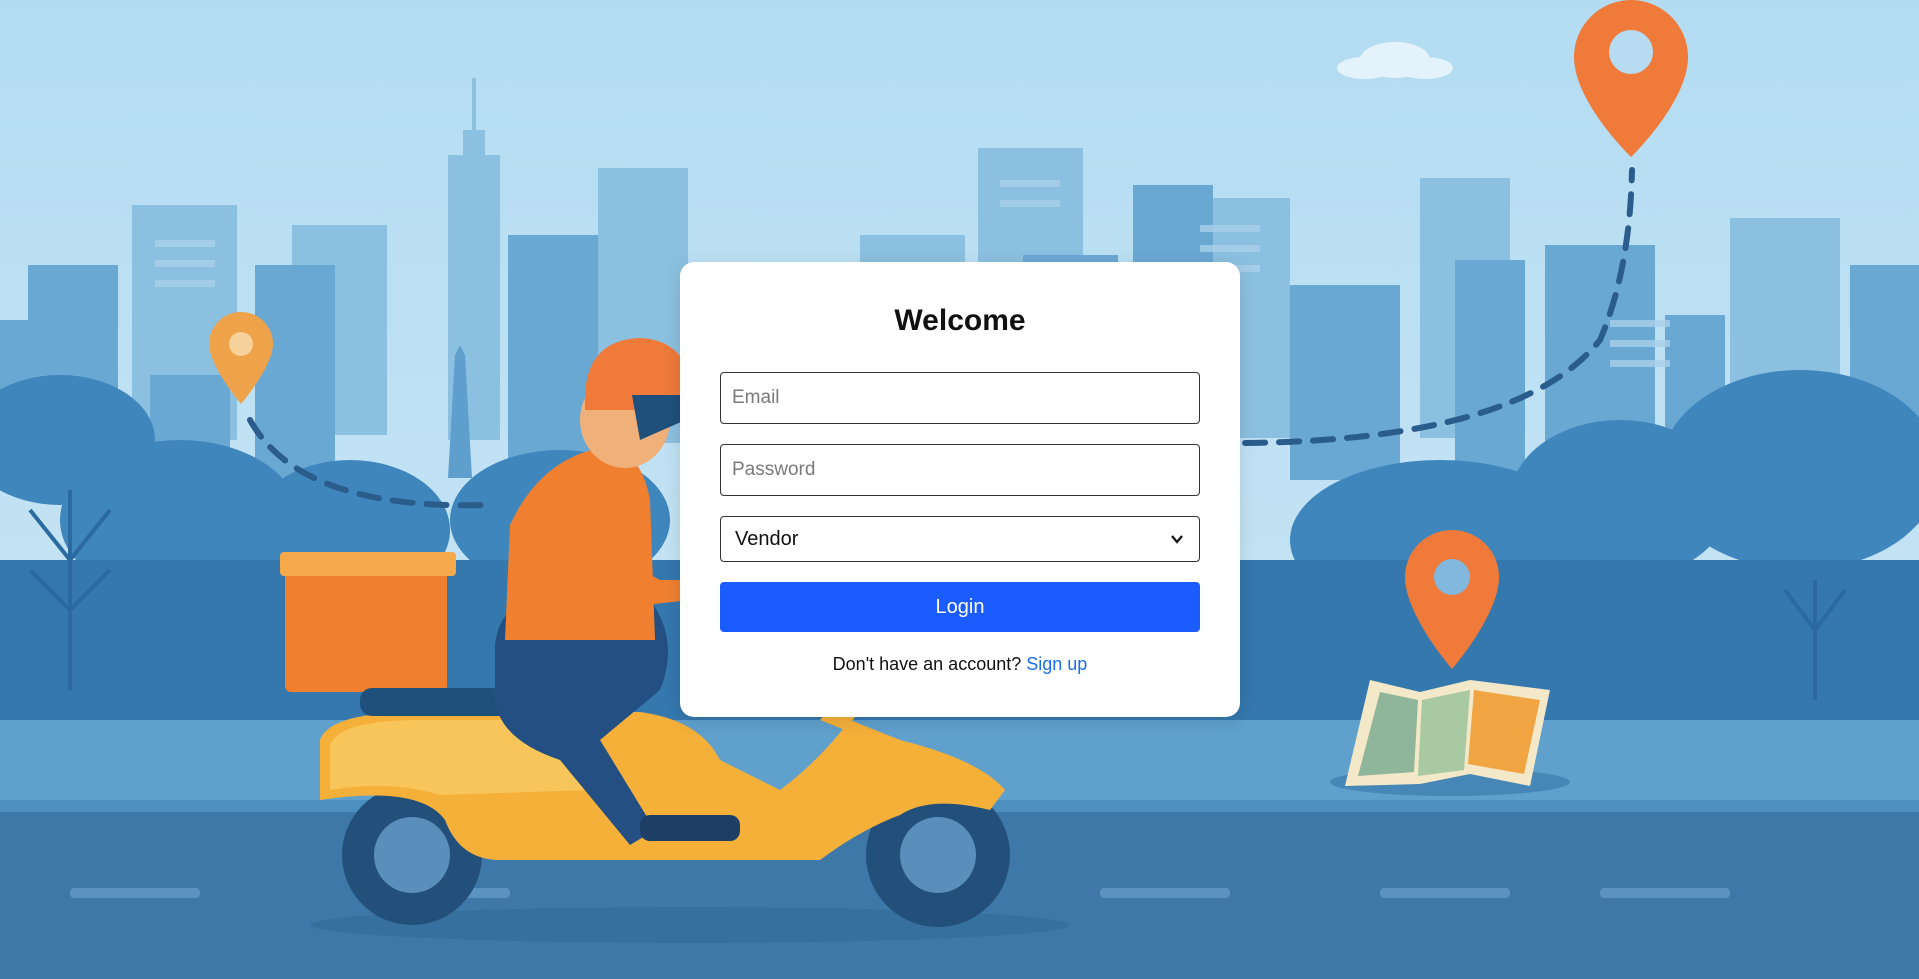 The width and height of the screenshot is (1919, 979). Describe the element at coordinates (368, 622) in the screenshot. I see `delivery-box` at that location.